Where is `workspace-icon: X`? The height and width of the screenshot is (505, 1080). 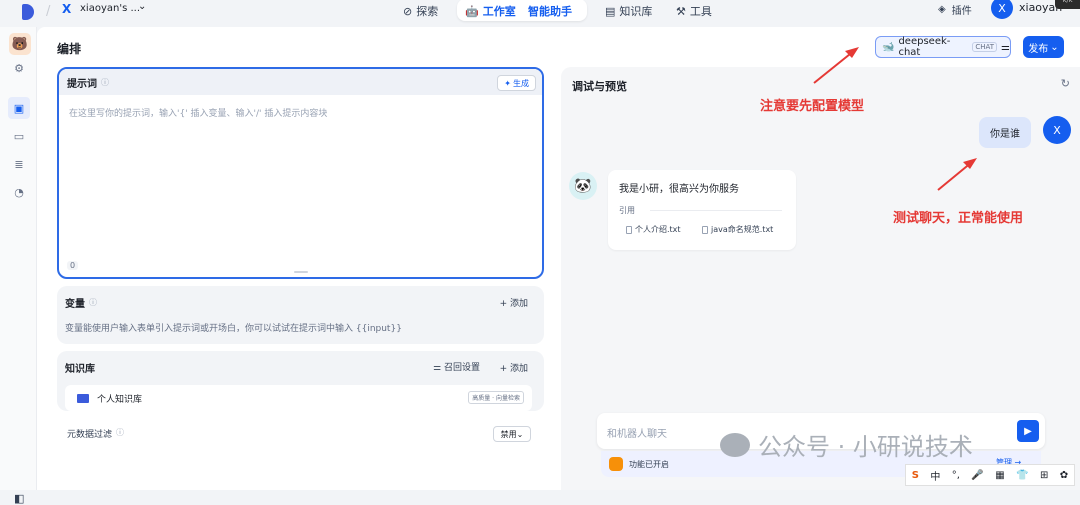
workspace-icon: X is located at coordinates (66, 9).